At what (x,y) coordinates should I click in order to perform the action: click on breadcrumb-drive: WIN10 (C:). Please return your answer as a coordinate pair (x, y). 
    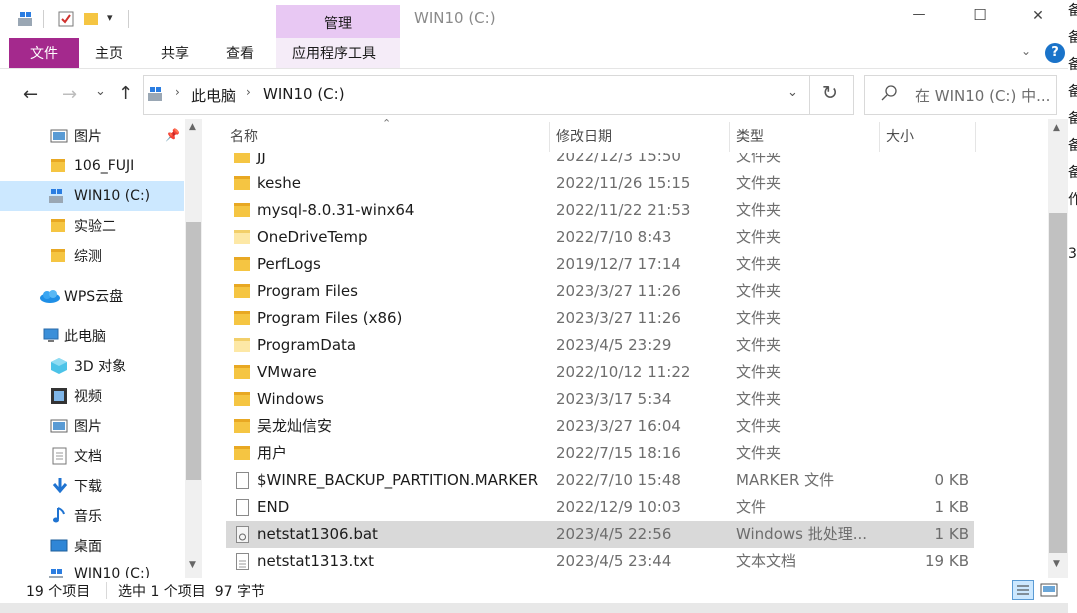
    Looking at the image, I should click on (304, 94).